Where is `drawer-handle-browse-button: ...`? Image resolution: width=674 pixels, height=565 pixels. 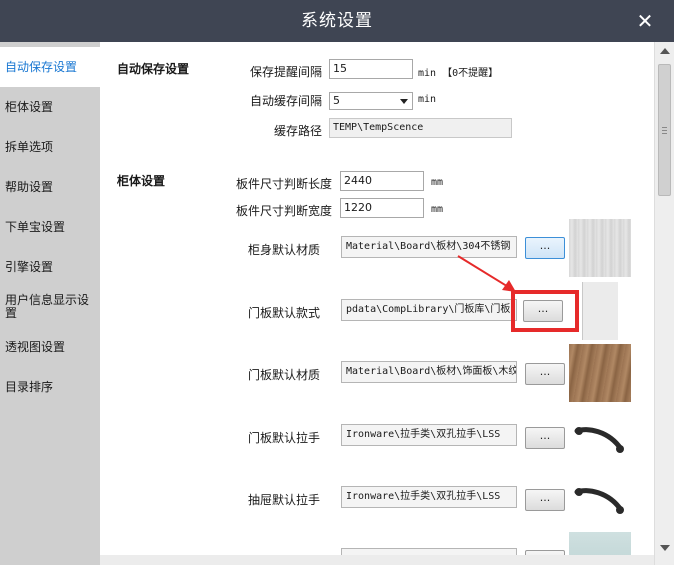 drawer-handle-browse-button: ... is located at coordinates (545, 500).